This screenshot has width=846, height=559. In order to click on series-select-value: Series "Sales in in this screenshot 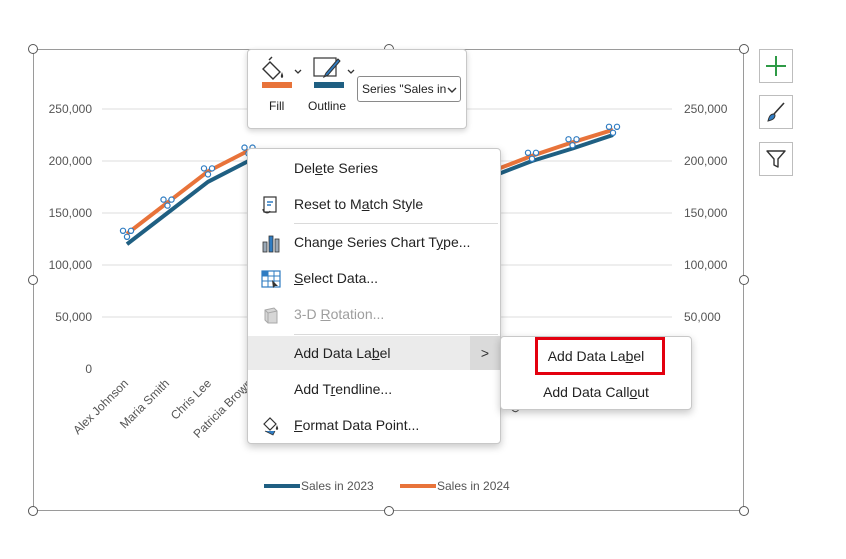, I will do `click(404, 89)`.